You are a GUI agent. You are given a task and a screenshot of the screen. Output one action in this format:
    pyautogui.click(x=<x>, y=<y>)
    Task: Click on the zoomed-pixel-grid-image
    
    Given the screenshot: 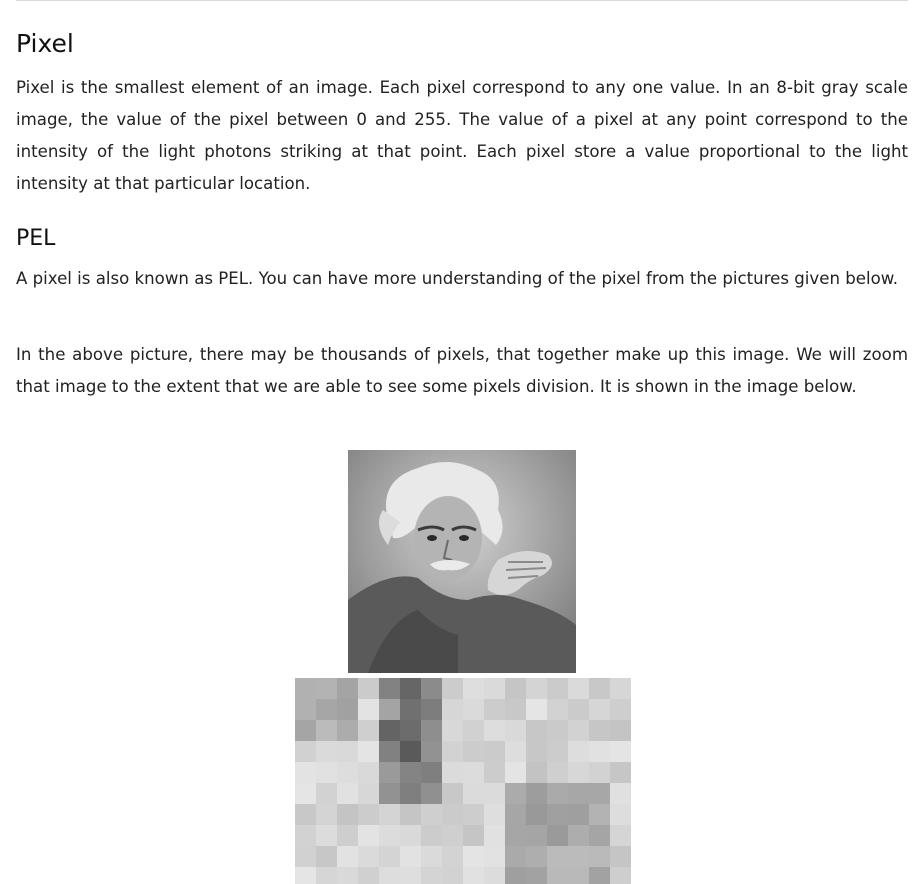 What is the action you would take?
    pyautogui.click(x=463, y=781)
    